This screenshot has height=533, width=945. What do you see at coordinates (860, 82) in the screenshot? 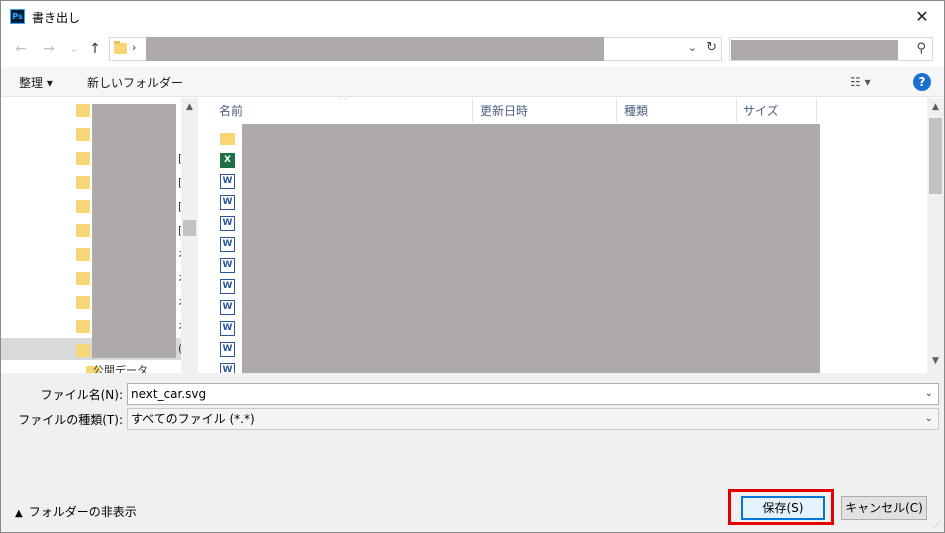
I see `view-options-icon: ☷ ▾` at bounding box center [860, 82].